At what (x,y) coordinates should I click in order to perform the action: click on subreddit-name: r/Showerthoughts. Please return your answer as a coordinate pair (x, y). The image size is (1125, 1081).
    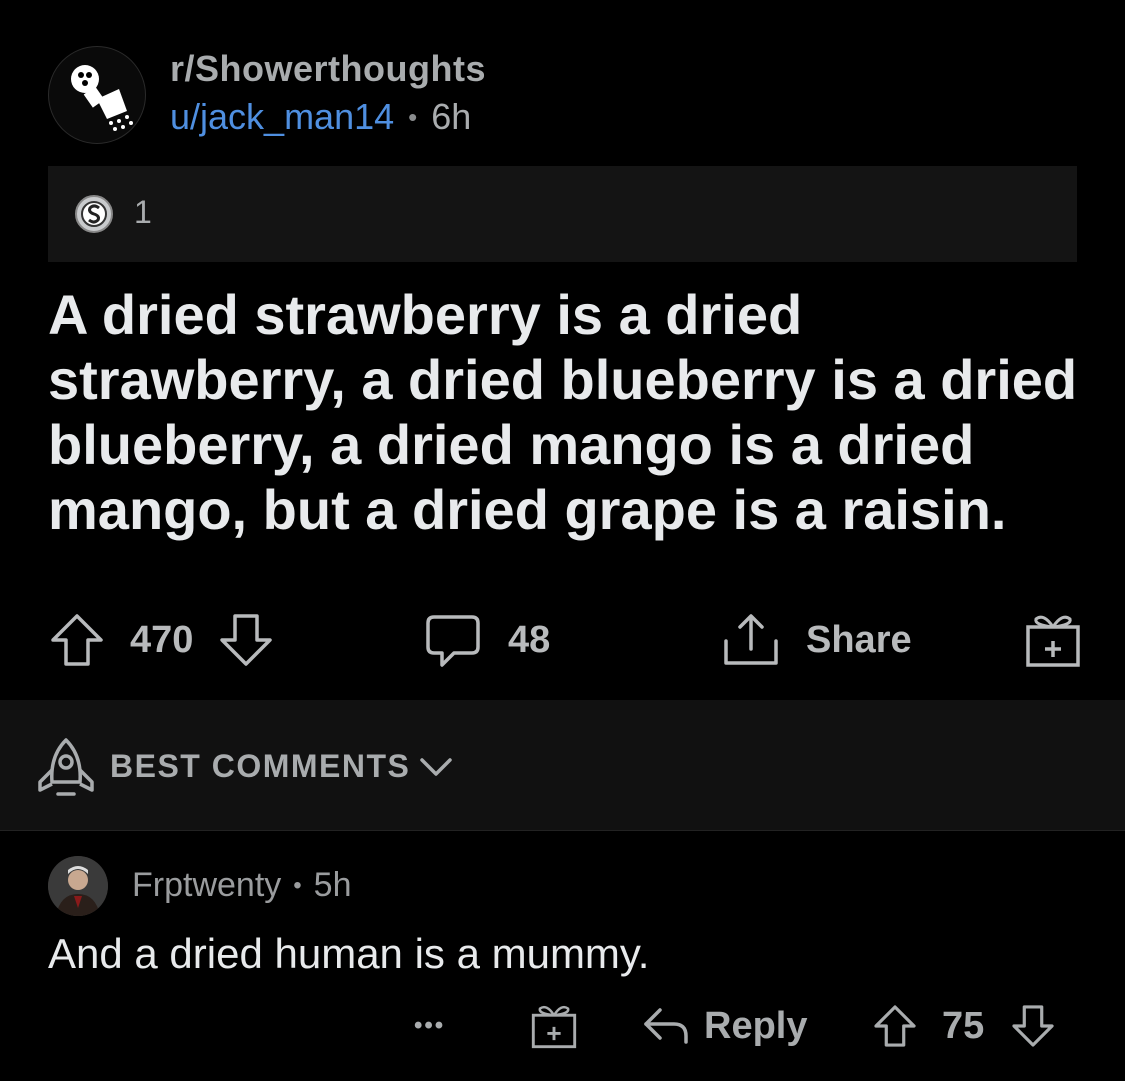
    Looking at the image, I should click on (328, 69).